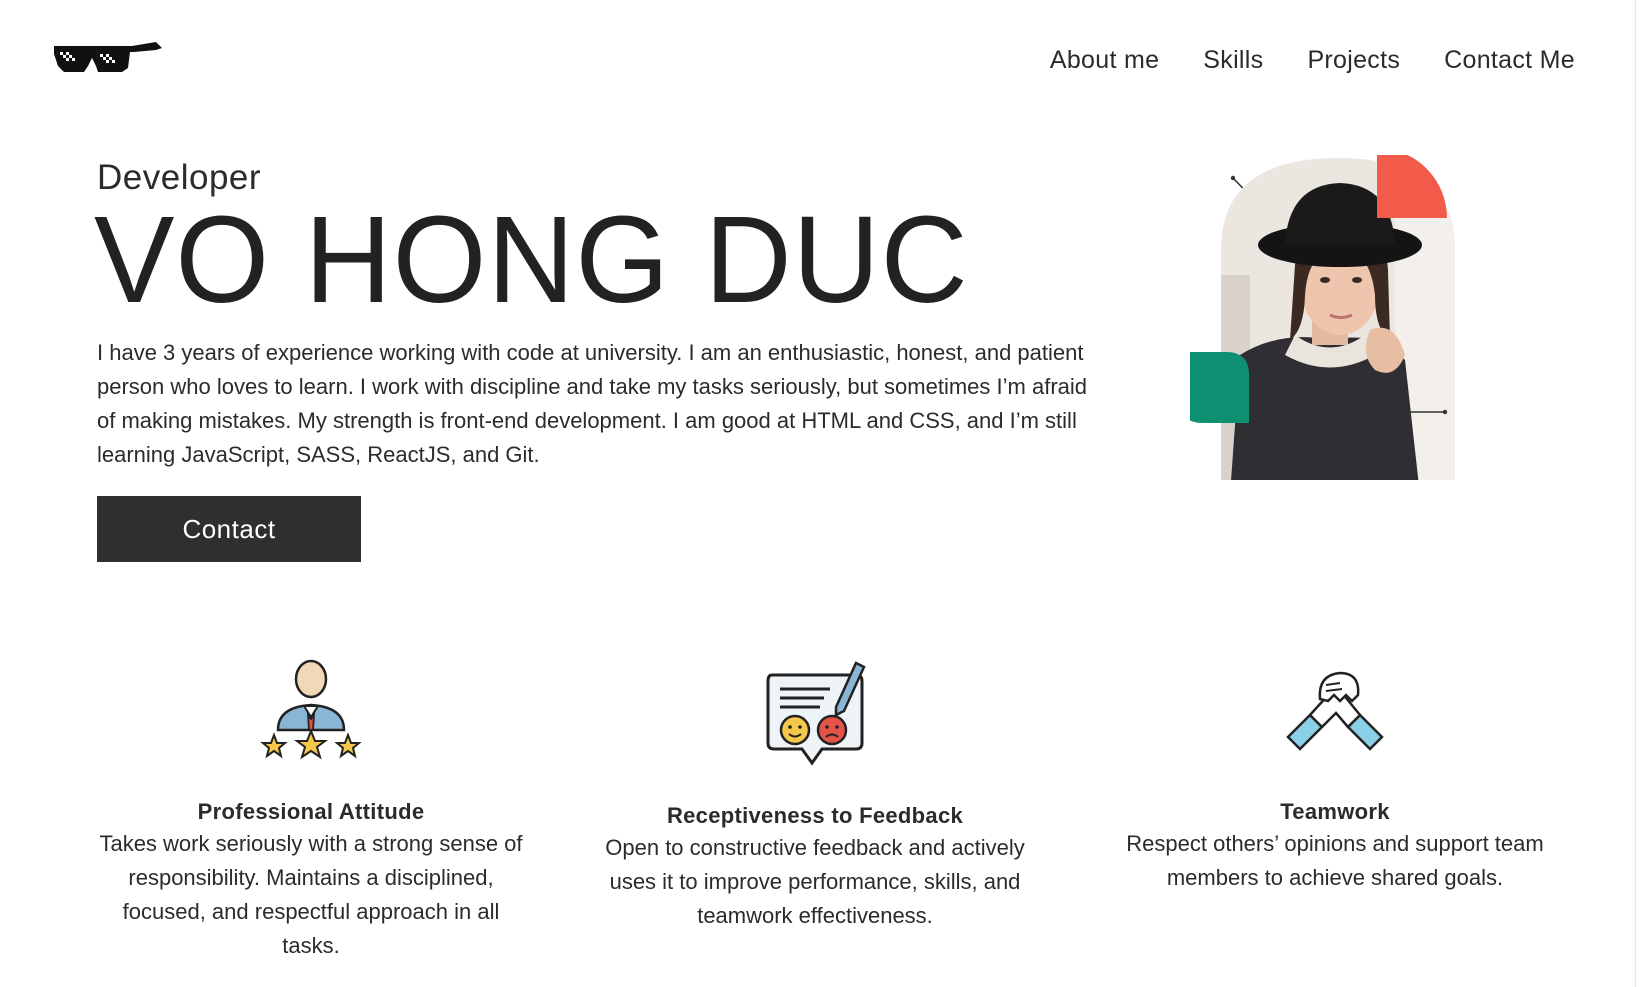  What do you see at coordinates (1290, 60) in the screenshot?
I see `main-nav: About me Skills Projects Contact Me` at bounding box center [1290, 60].